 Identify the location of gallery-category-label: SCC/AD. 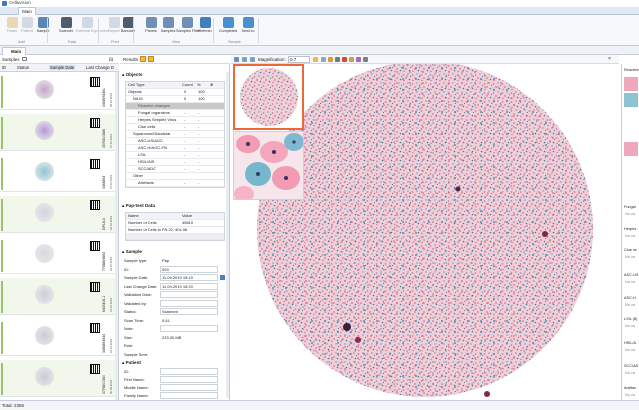
(631, 366).